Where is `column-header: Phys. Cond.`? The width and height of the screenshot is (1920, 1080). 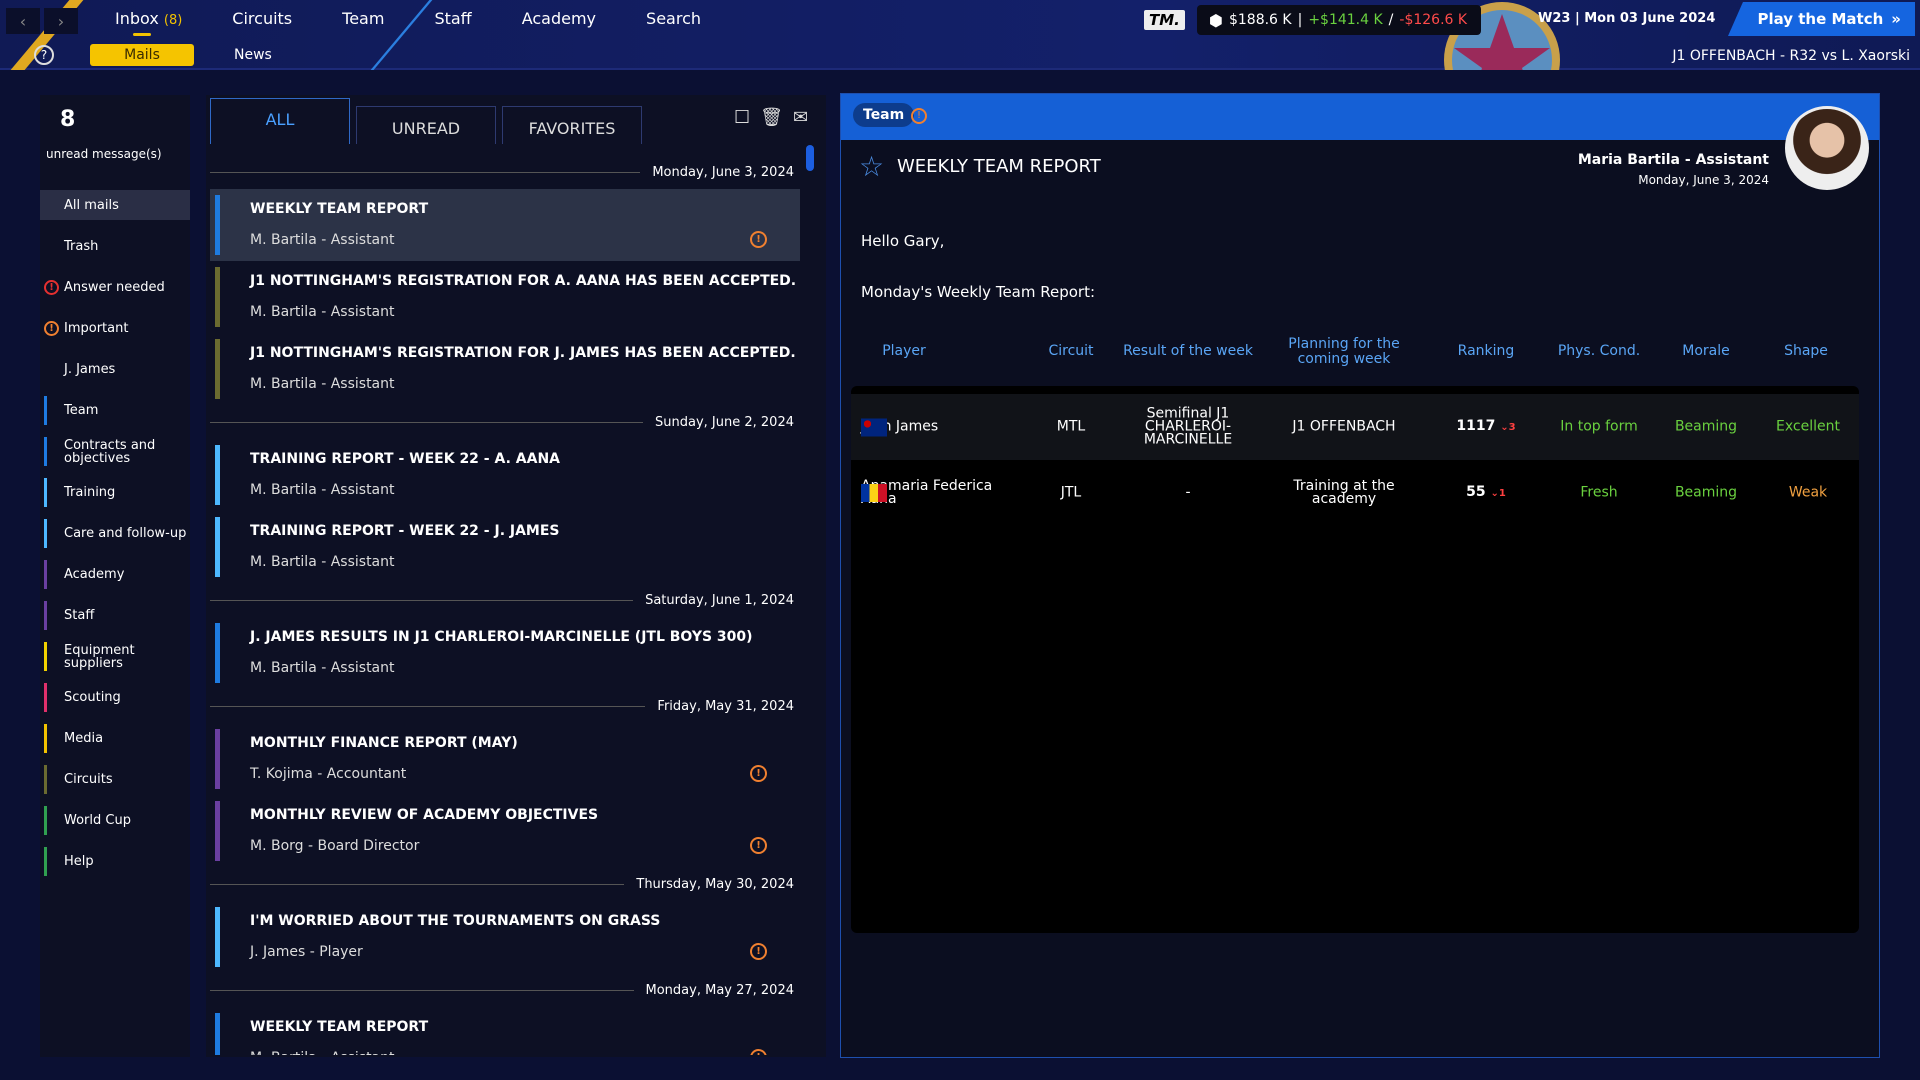 column-header: Phys. Cond. is located at coordinates (1599, 351).